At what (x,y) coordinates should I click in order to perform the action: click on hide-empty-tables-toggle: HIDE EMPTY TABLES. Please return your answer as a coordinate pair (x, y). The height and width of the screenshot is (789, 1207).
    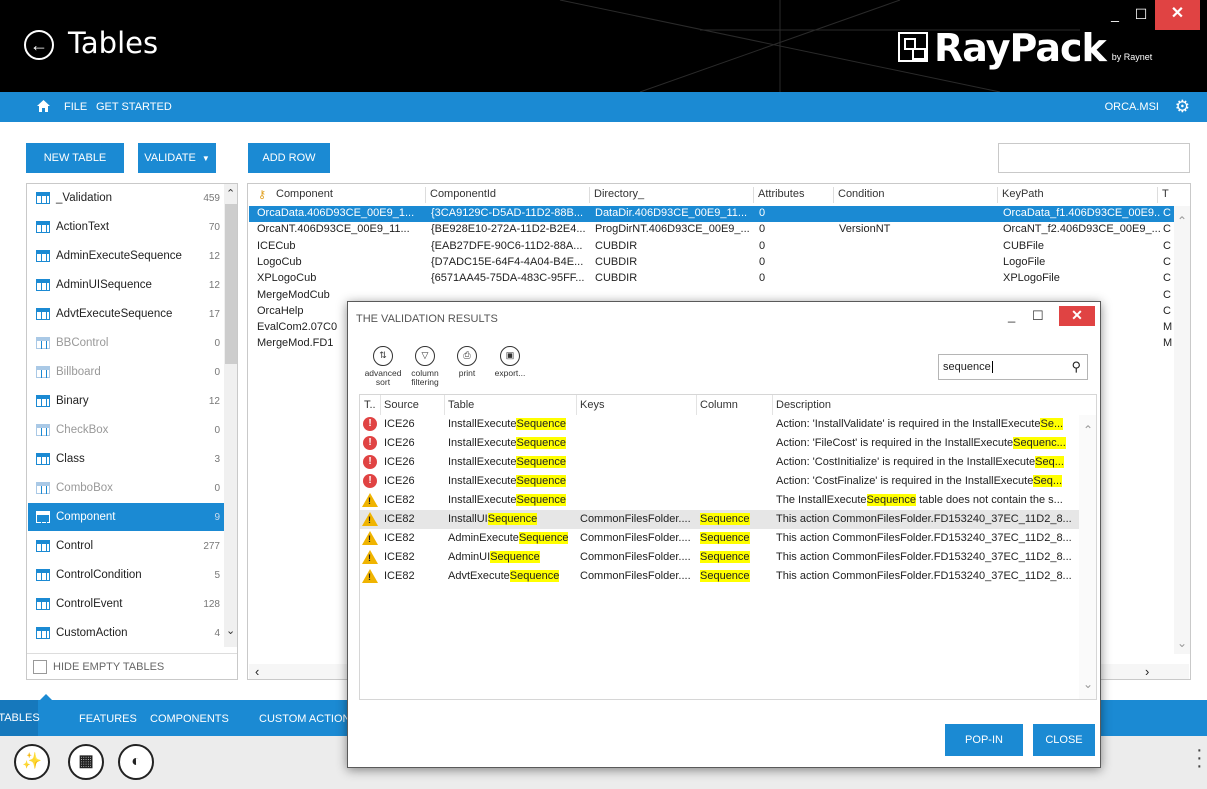
    Looking at the image, I should click on (132, 666).